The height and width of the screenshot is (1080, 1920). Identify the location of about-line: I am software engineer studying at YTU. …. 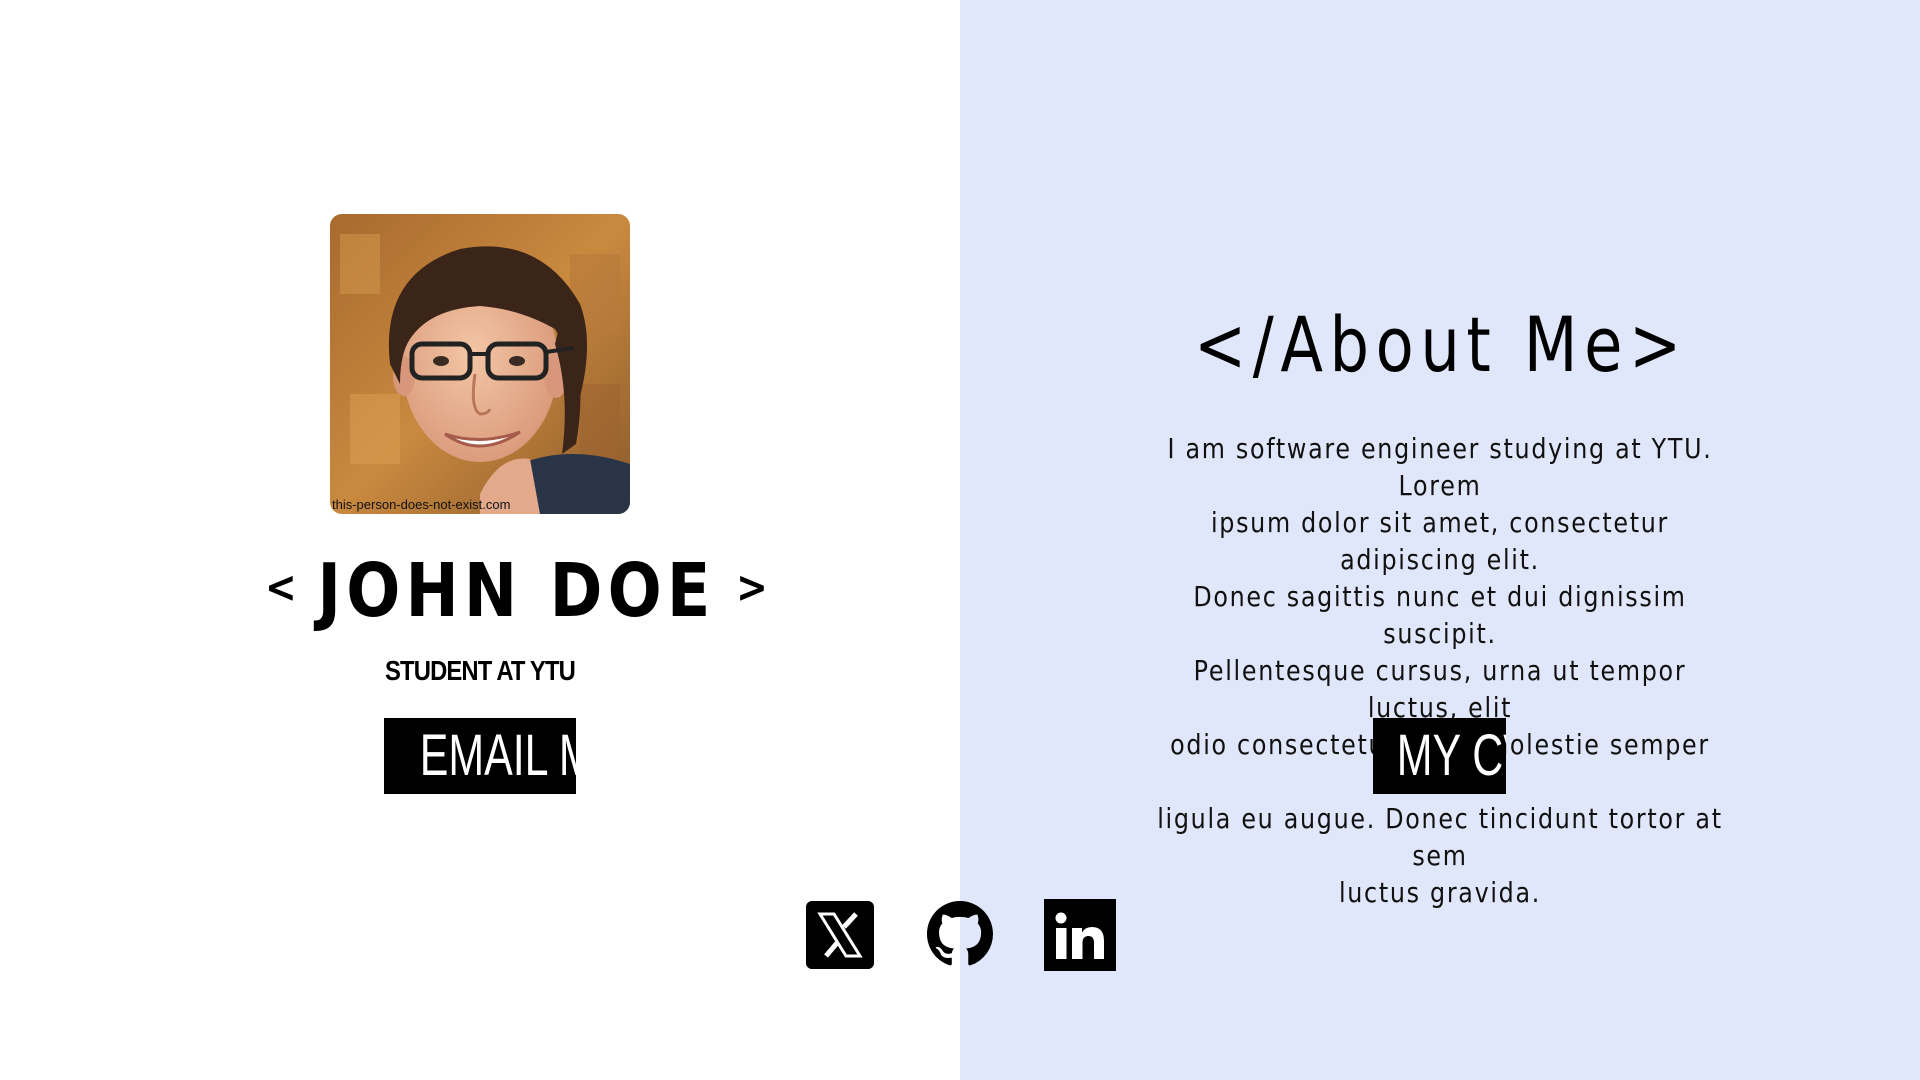
(1440, 467).